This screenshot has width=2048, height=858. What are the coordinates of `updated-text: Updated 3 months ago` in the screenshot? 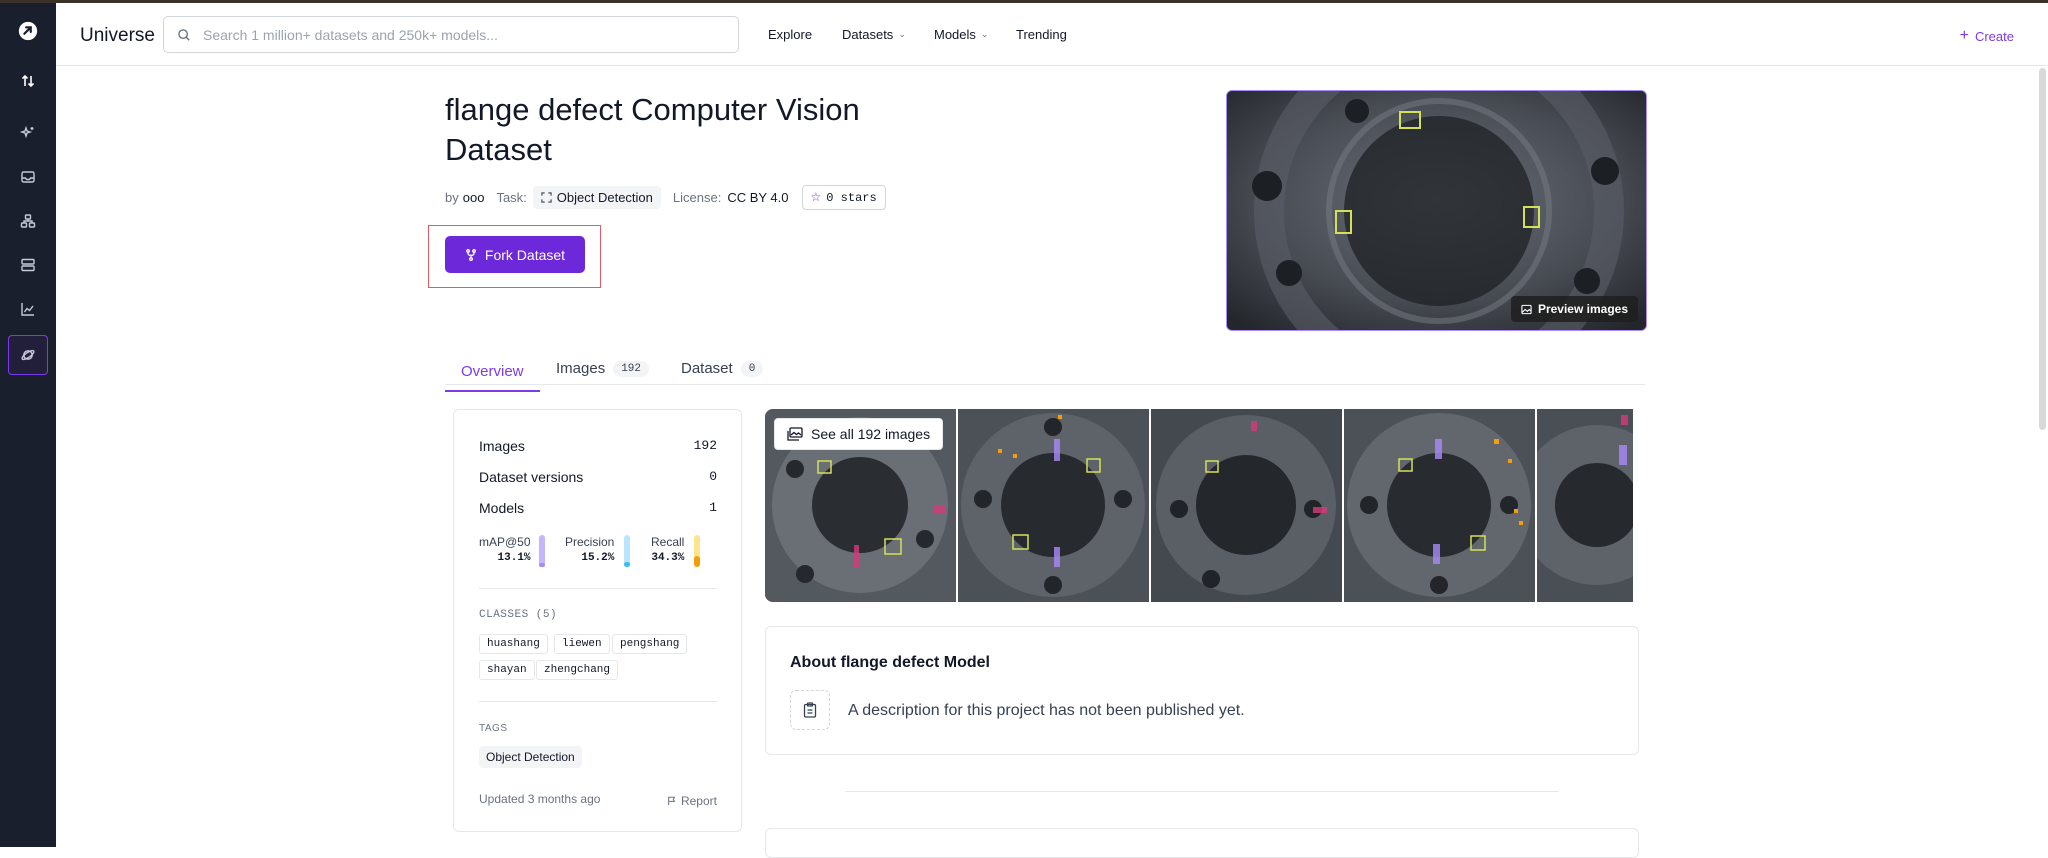 It's located at (540, 799).